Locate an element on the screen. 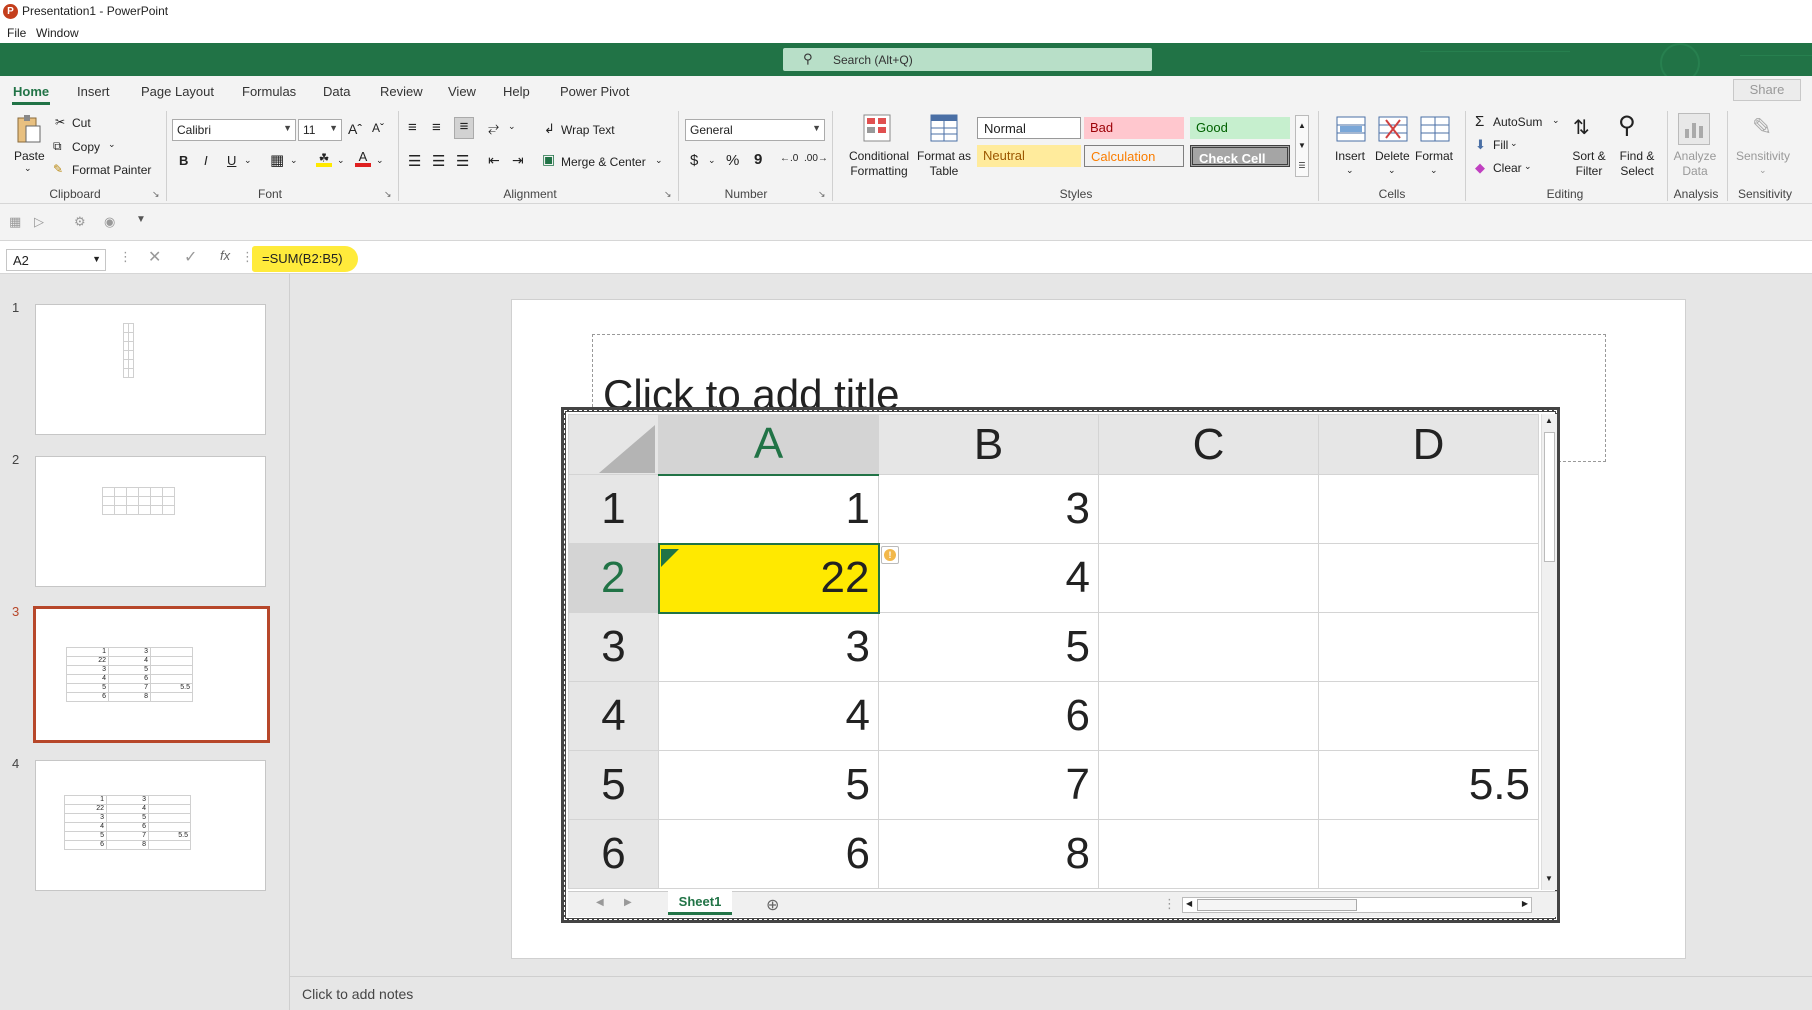 This screenshot has width=1812, height=1010. font-color-icon: A is located at coordinates (363, 158).